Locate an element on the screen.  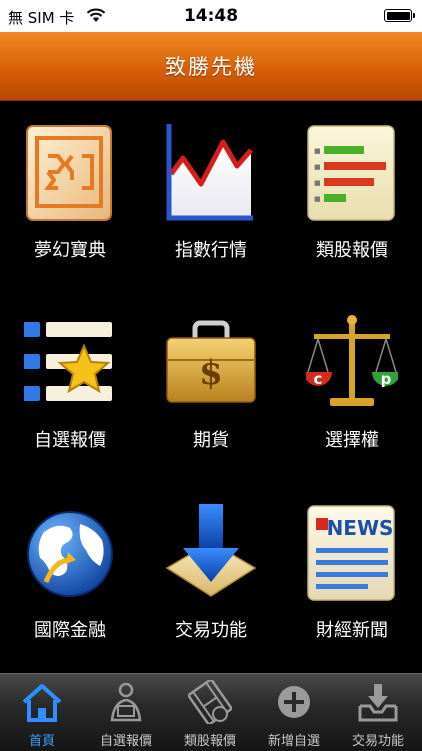
menu-item-international-finance: 國際金融 is located at coordinates (70, 575).